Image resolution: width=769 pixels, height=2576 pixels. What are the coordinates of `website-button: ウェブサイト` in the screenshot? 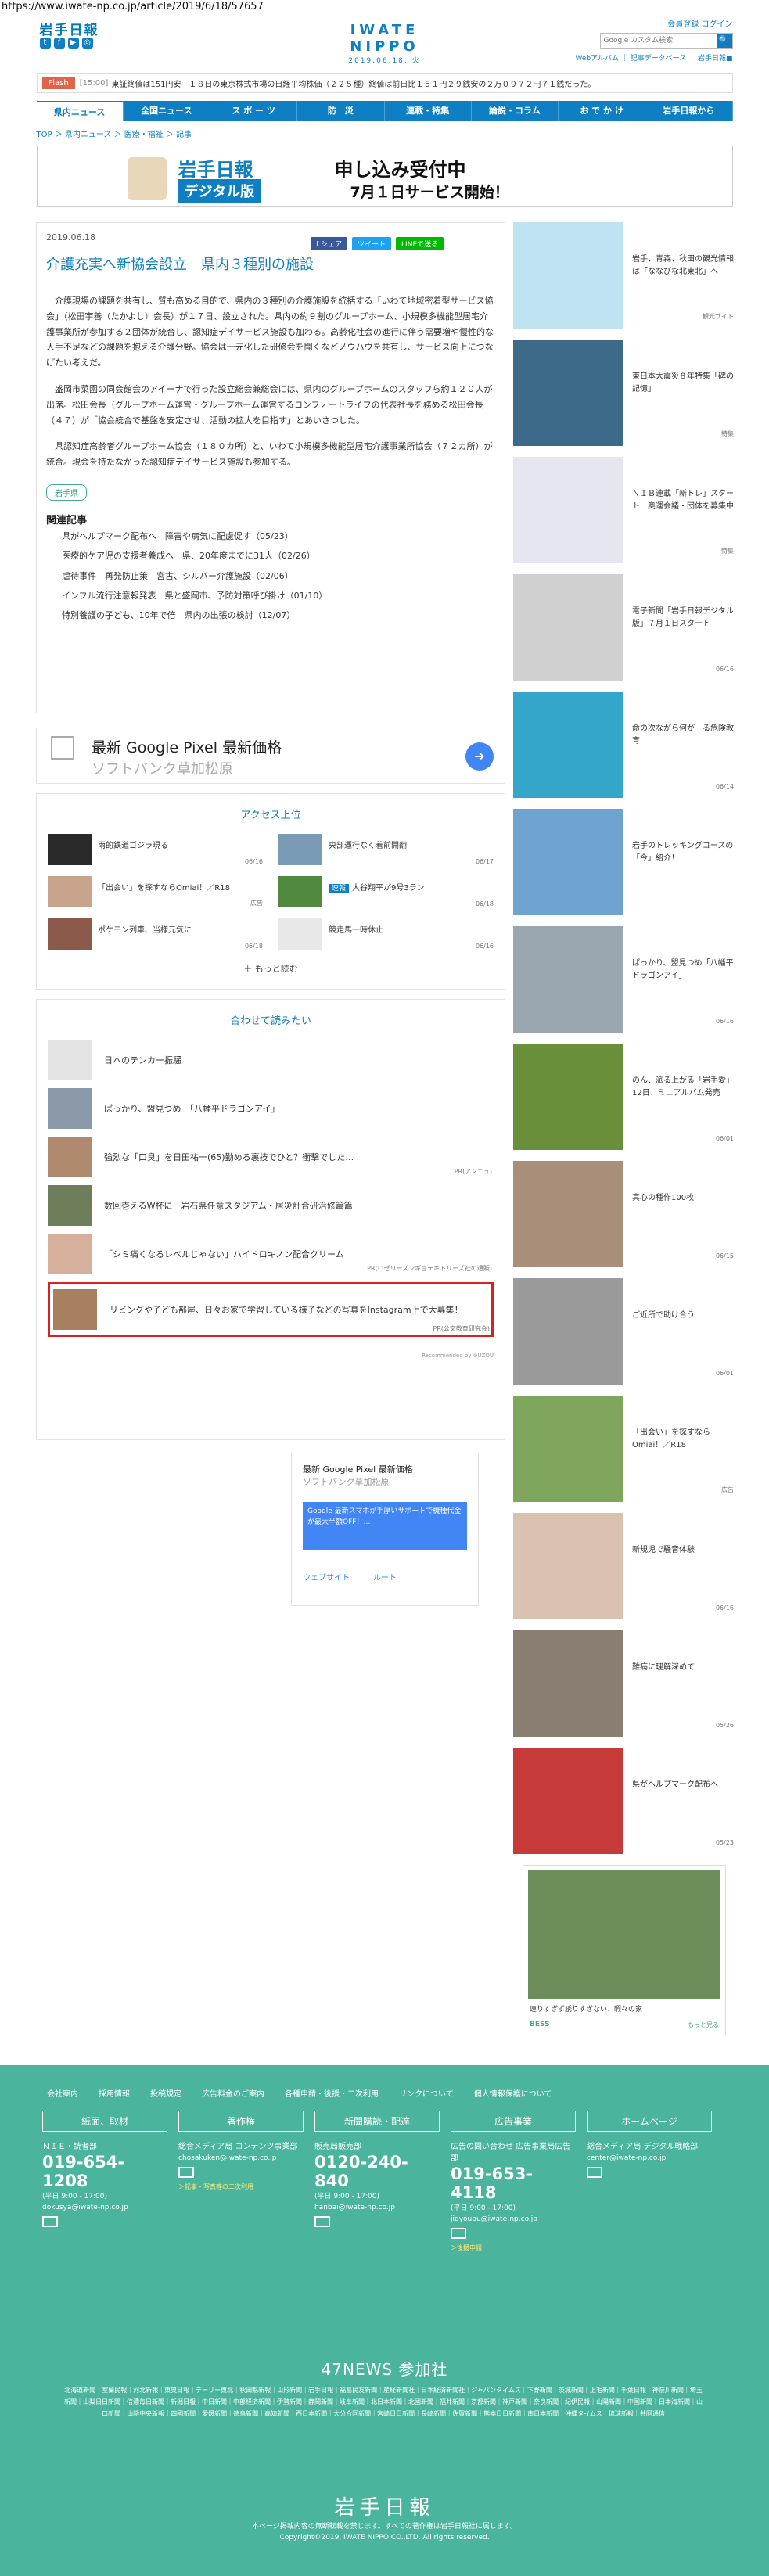 It's located at (326, 1577).